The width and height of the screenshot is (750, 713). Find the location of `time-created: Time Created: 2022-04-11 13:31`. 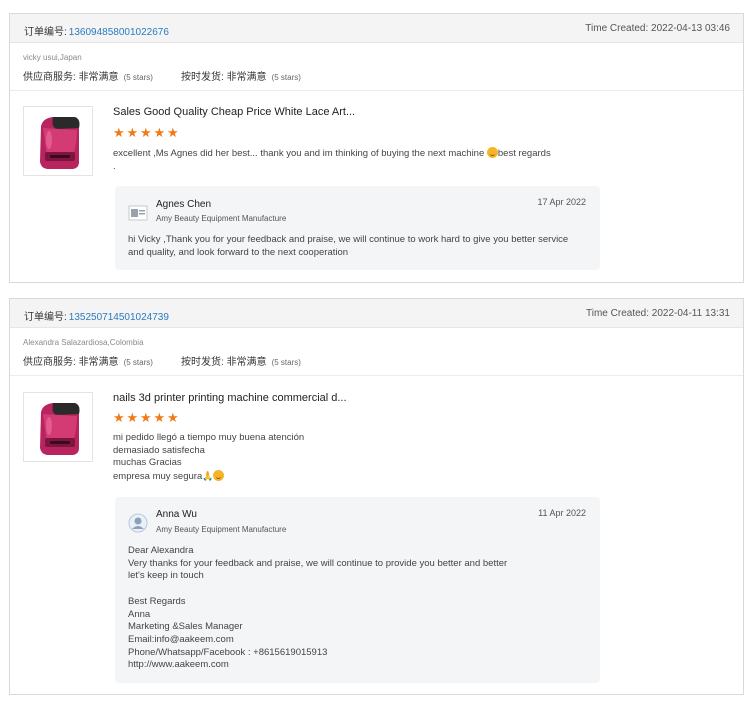

time-created: Time Created: 2022-04-11 13:31 is located at coordinates (658, 313).